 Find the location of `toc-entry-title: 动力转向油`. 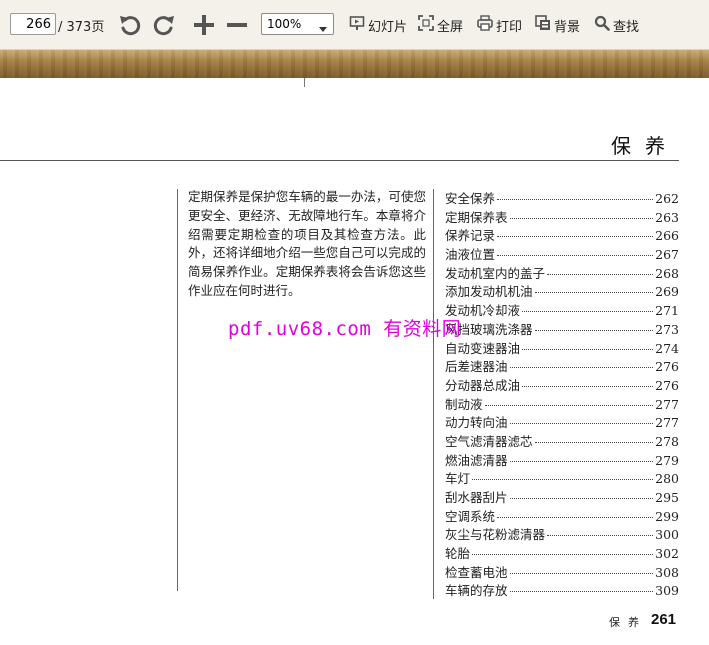

toc-entry-title: 动力转向油 is located at coordinates (476, 423).